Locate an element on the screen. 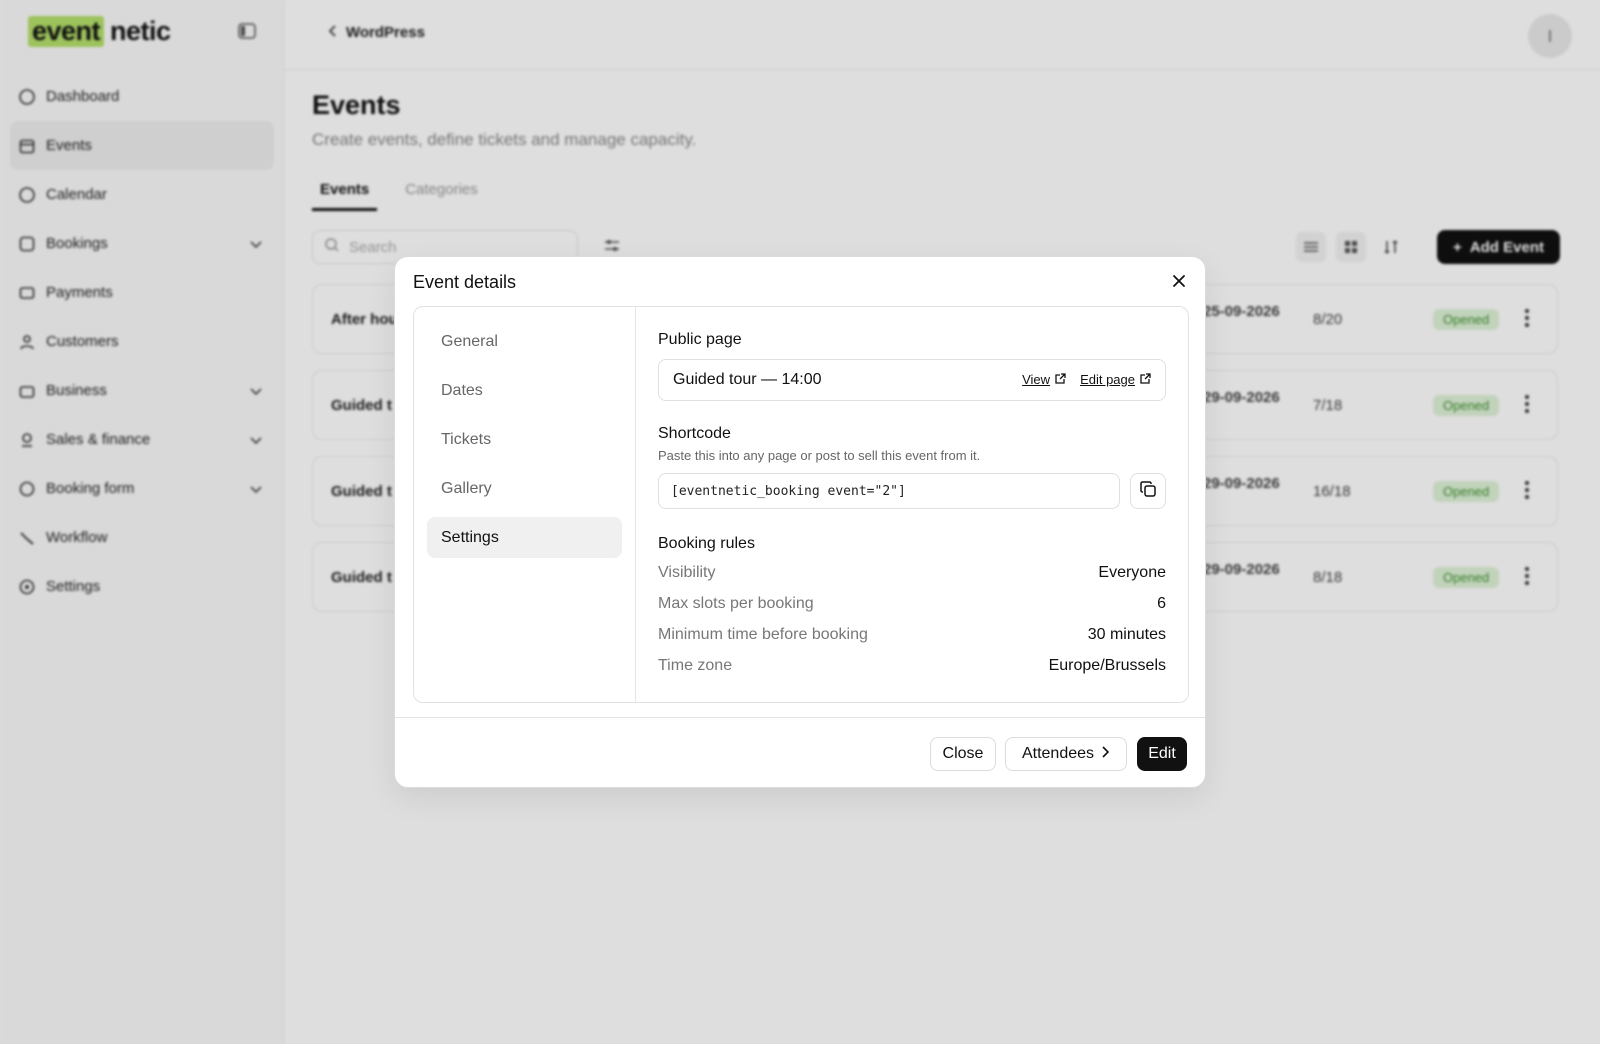  nav-settings: Settings is located at coordinates (524, 537).